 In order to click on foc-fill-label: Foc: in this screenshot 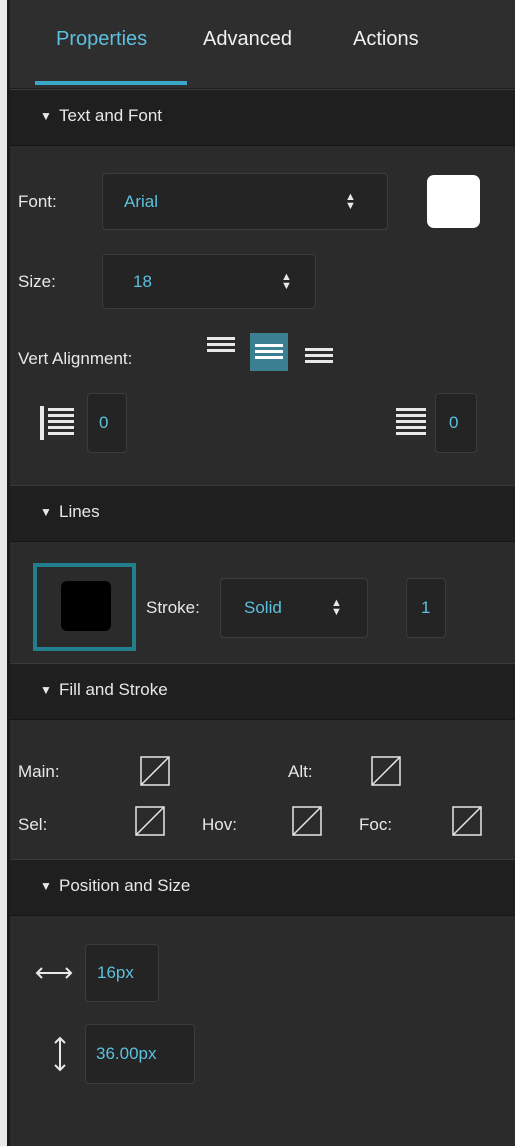, I will do `click(376, 824)`.